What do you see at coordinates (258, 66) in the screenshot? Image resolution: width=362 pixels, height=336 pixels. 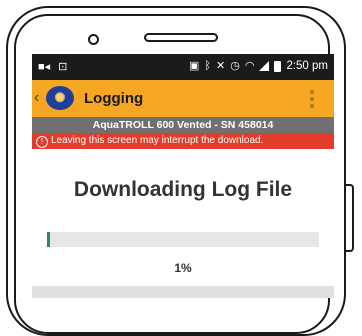 I see `status-right: ▣ ᛒ ✕ ◷ ◠ 2:50 pm` at bounding box center [258, 66].